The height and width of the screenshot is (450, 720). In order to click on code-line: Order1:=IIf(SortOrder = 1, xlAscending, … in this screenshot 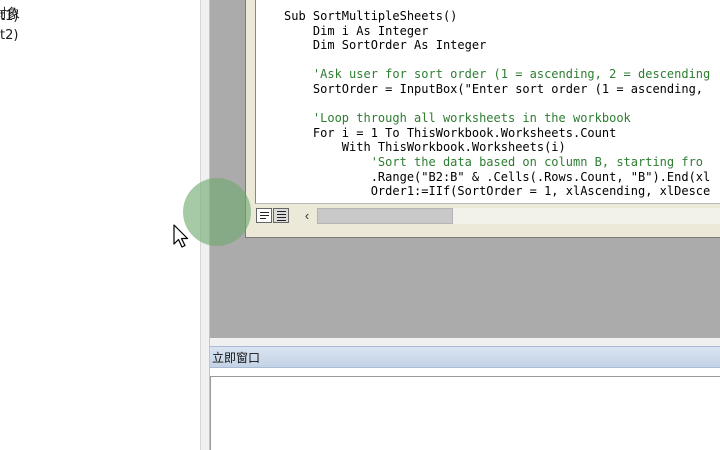, I will do `click(497, 191)`.